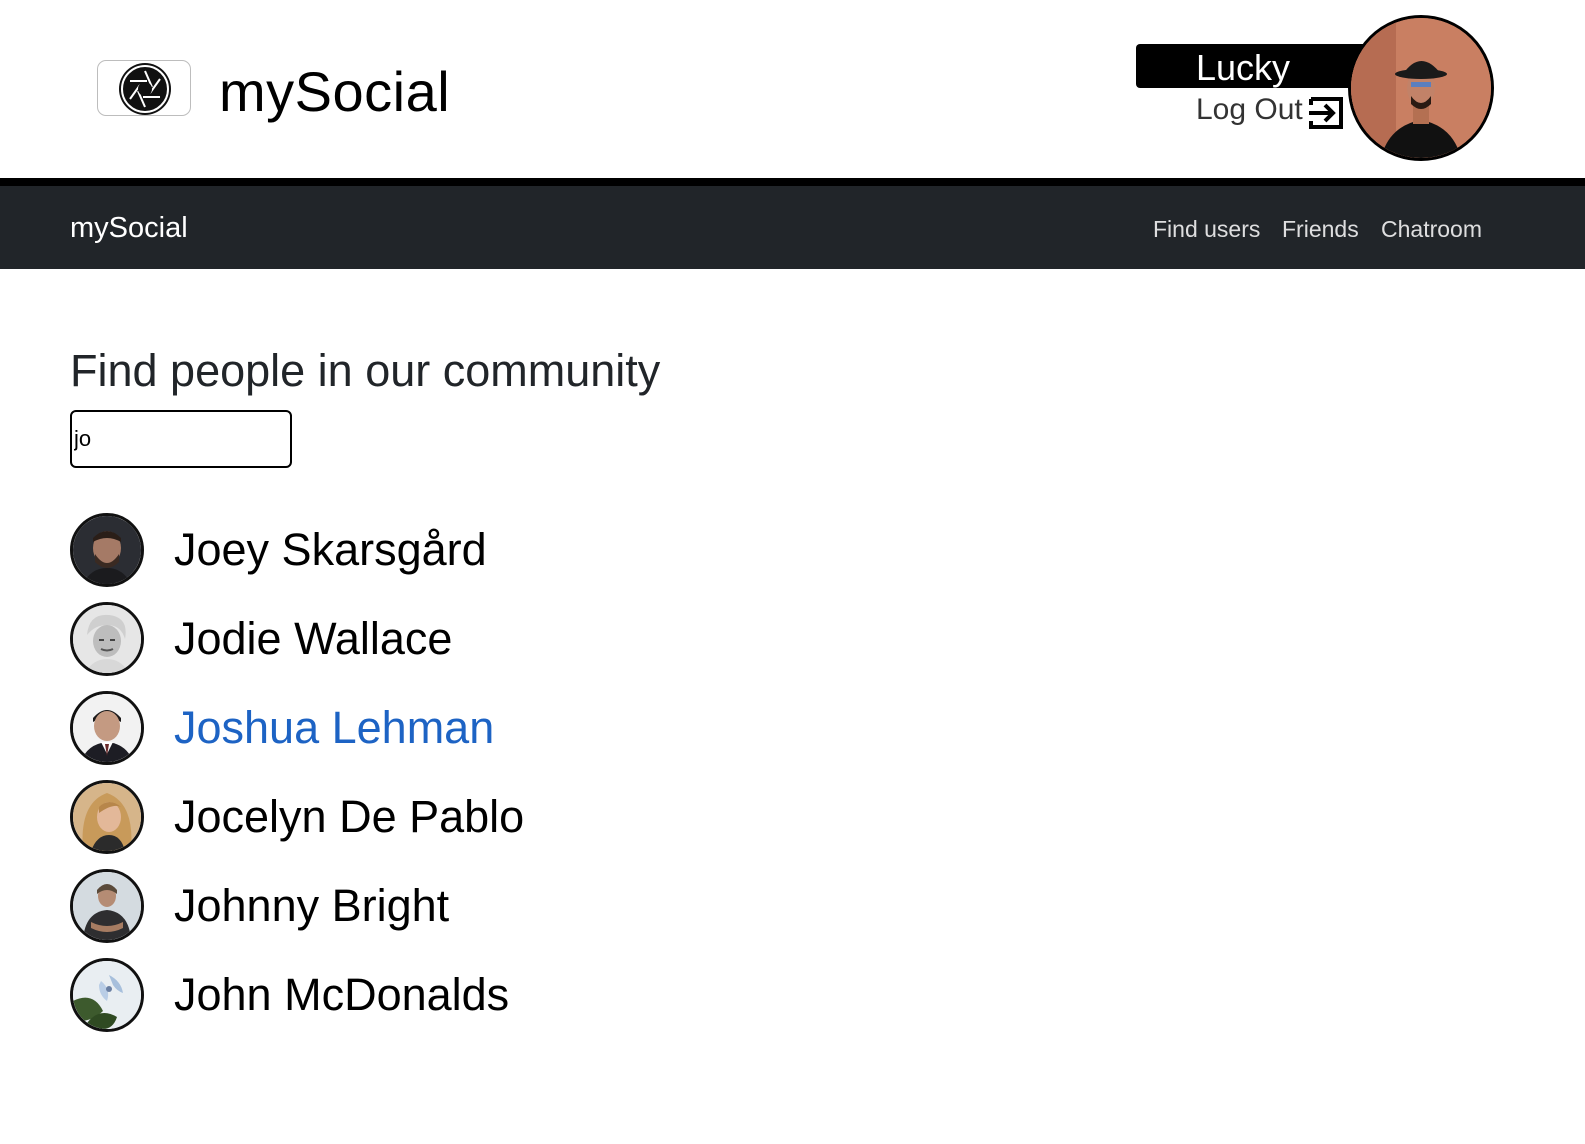 This screenshot has height=1144, width=1585. Describe the element at coordinates (341, 995) in the screenshot. I see `user-name: John McDonalds` at that location.